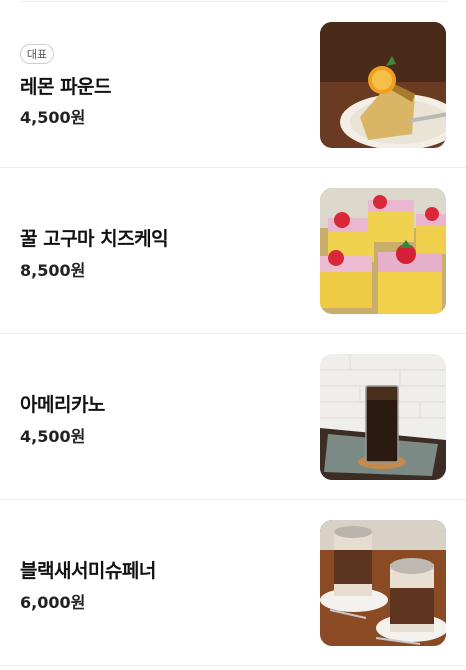  What do you see at coordinates (88, 571) in the screenshot?
I see `menu-item-name: 블랙새서미슈페너` at bounding box center [88, 571].